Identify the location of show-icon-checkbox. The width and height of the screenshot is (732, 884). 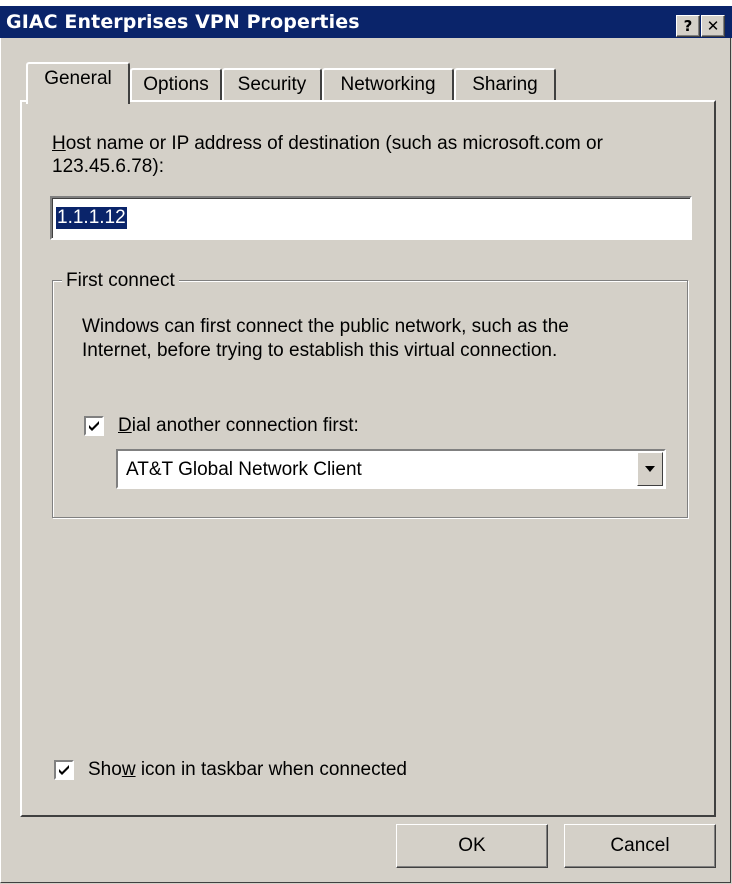
(64, 770).